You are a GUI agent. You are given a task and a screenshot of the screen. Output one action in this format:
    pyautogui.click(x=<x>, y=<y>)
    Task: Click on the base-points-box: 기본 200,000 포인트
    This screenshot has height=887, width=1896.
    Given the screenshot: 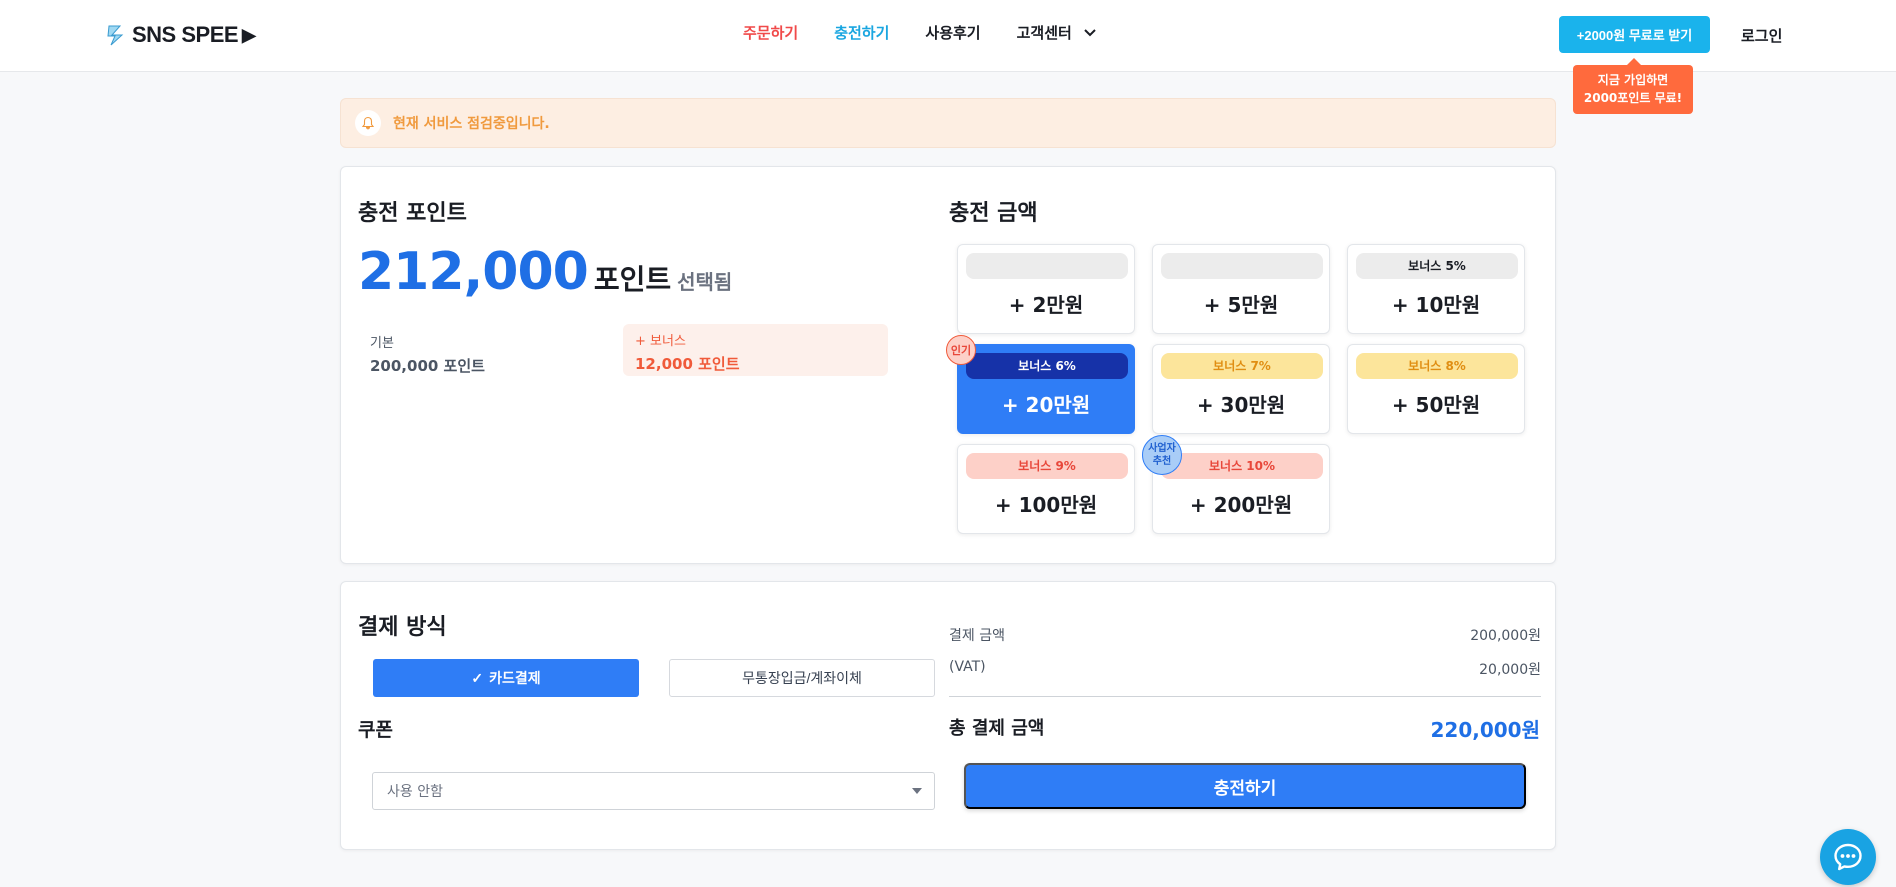 What is the action you would take?
    pyautogui.click(x=483, y=350)
    